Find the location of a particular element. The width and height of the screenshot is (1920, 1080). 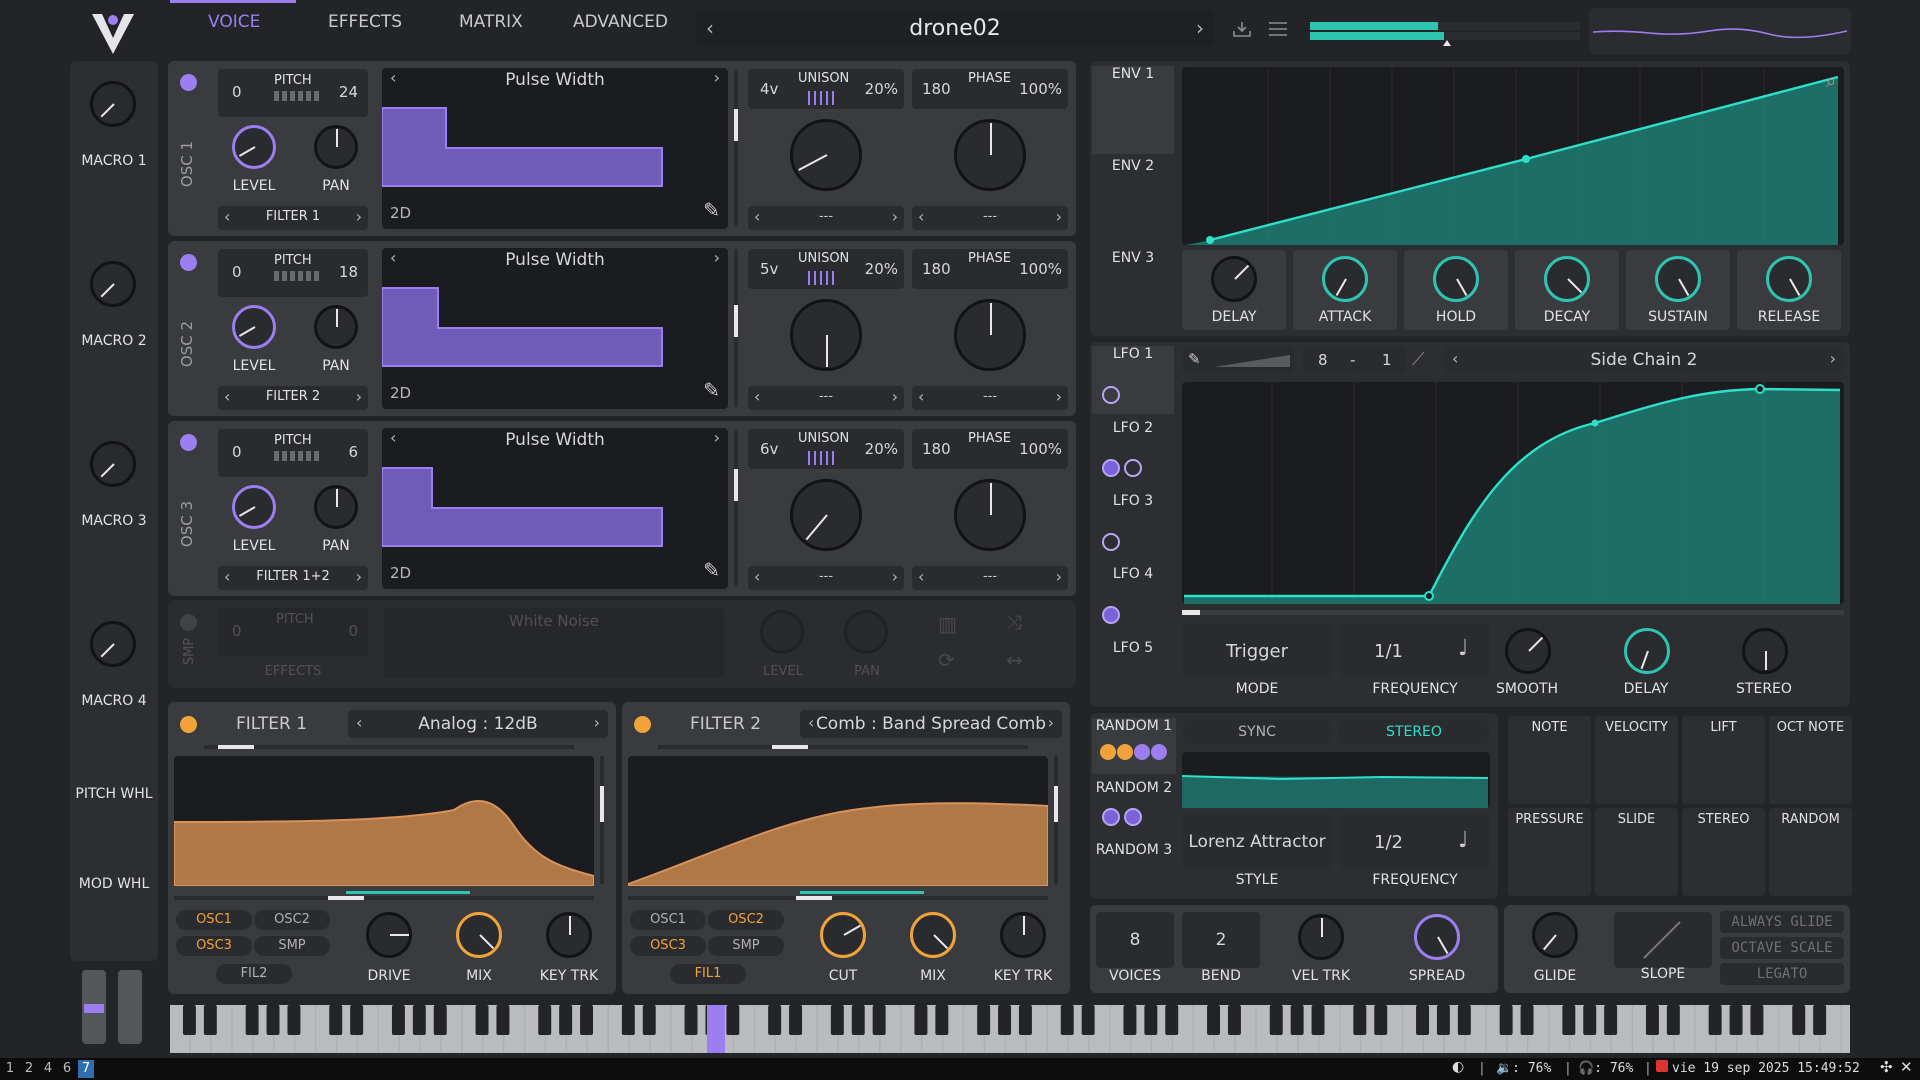

lfo-paint-button: ✎ is located at coordinates (1238, 360).